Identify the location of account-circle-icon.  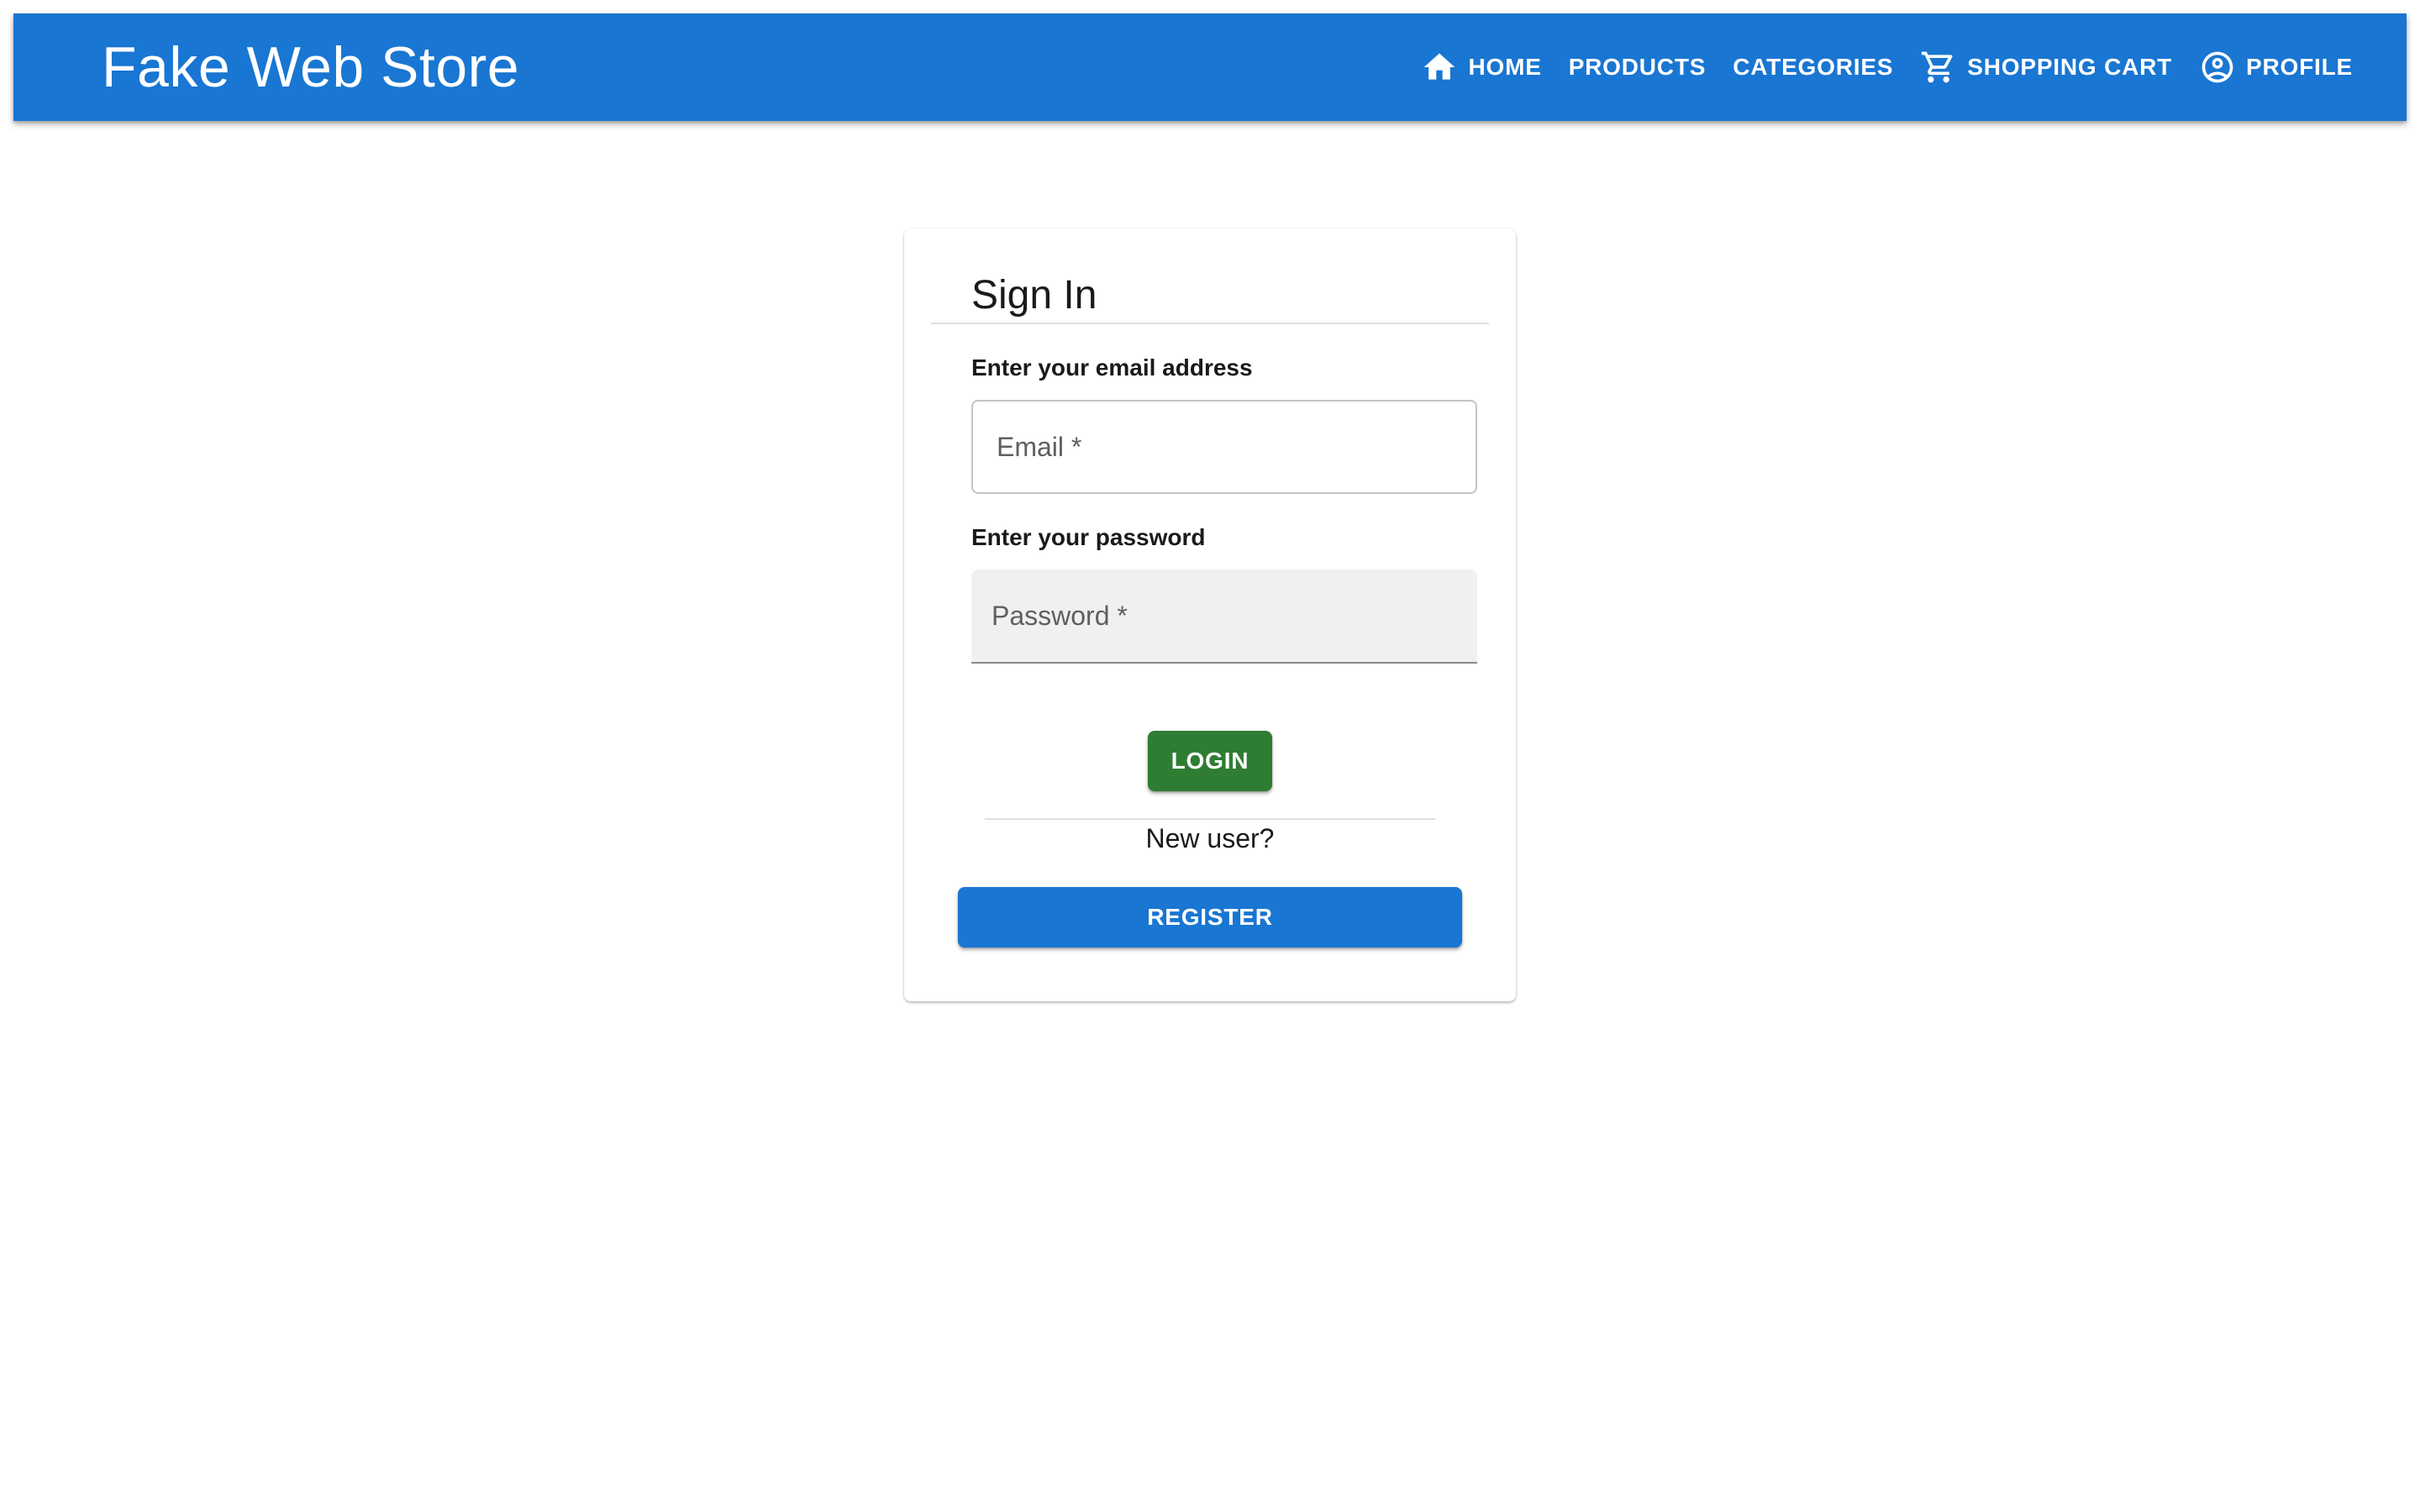
(2217, 67).